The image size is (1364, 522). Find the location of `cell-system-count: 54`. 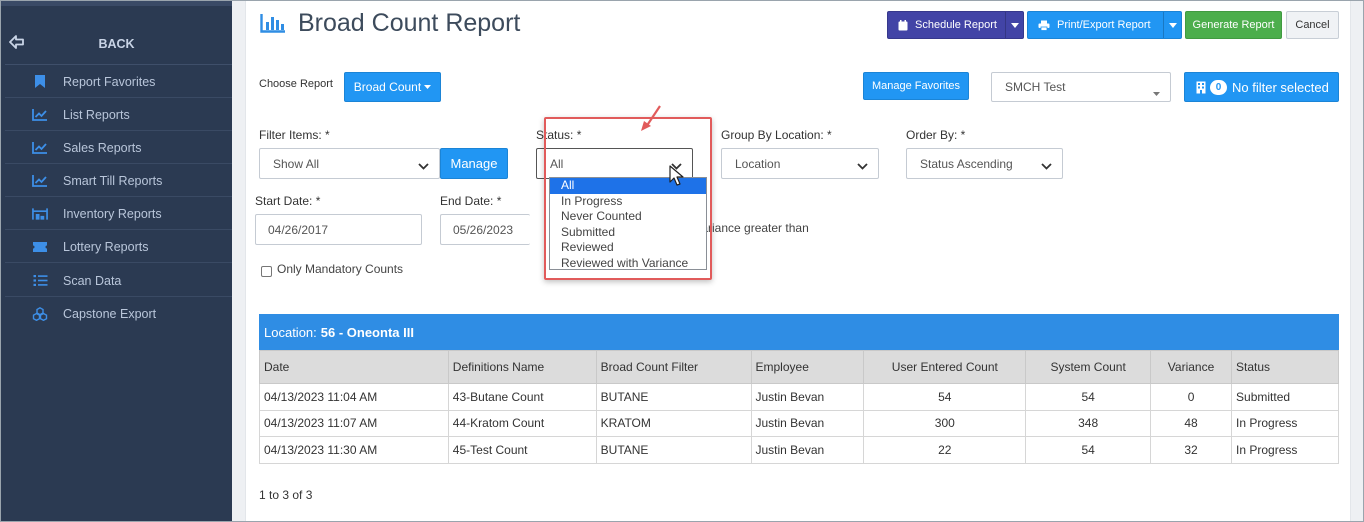

cell-system-count: 54 is located at coordinates (1088, 450).